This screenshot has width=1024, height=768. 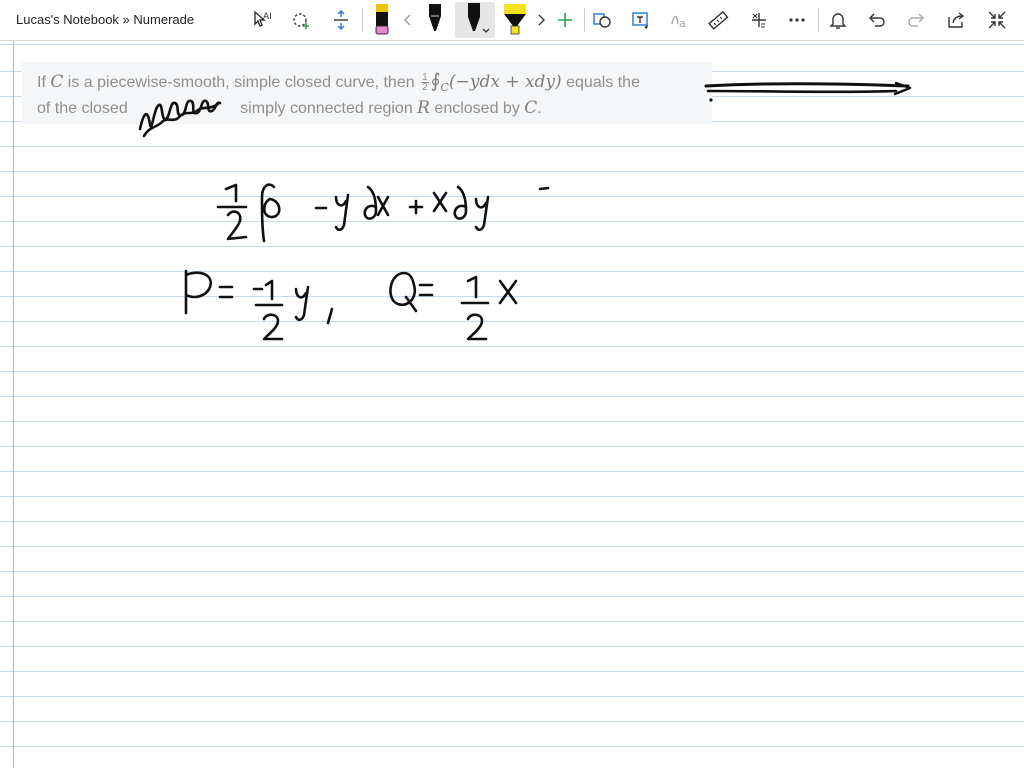 What do you see at coordinates (198, 292) in the screenshot?
I see `ink-letter-p` at bounding box center [198, 292].